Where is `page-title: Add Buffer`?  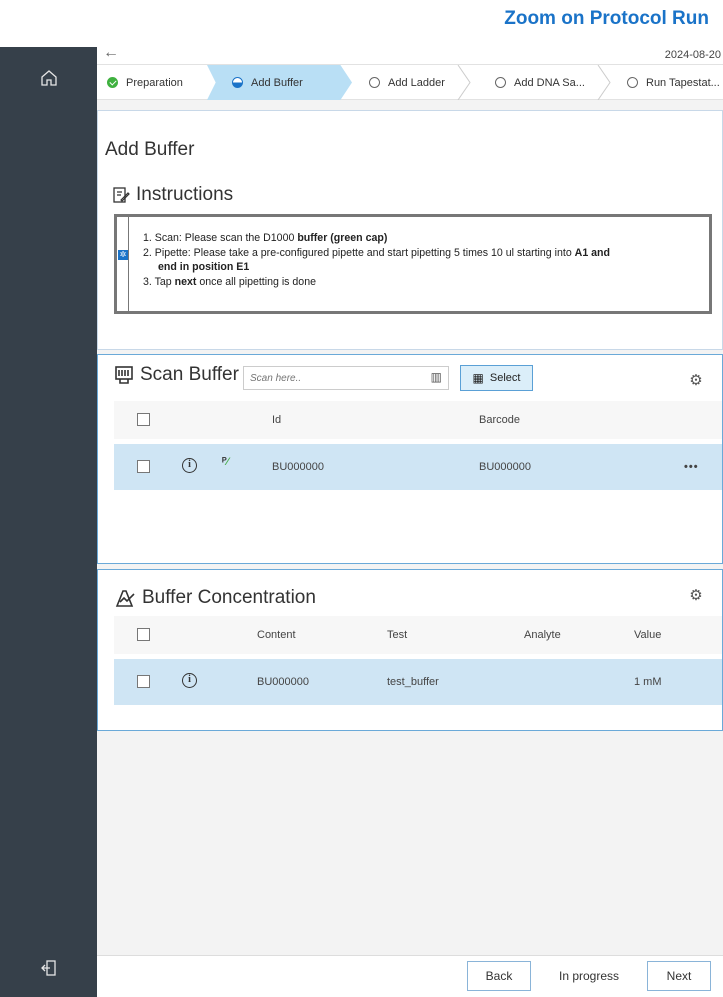
page-title: Add Buffer is located at coordinates (150, 149).